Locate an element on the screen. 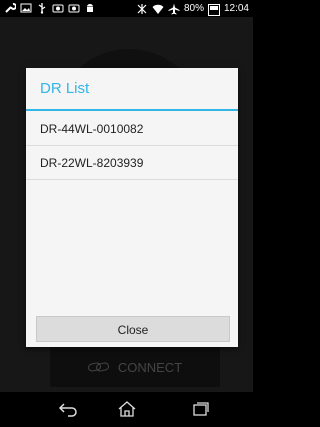 This screenshot has height=427, width=320. status-bar: 80% 12:04 is located at coordinates (126, 8).